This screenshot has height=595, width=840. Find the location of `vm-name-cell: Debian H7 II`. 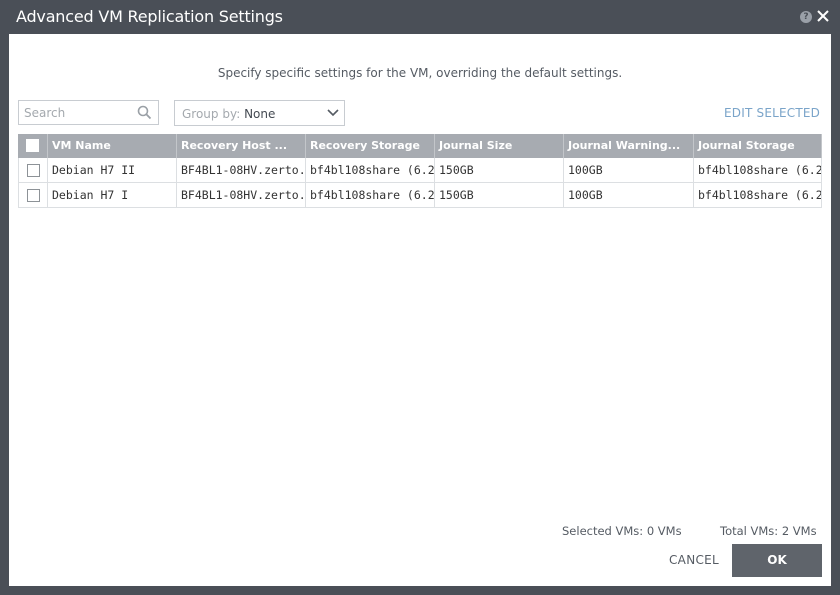

vm-name-cell: Debian H7 II is located at coordinates (112, 170).